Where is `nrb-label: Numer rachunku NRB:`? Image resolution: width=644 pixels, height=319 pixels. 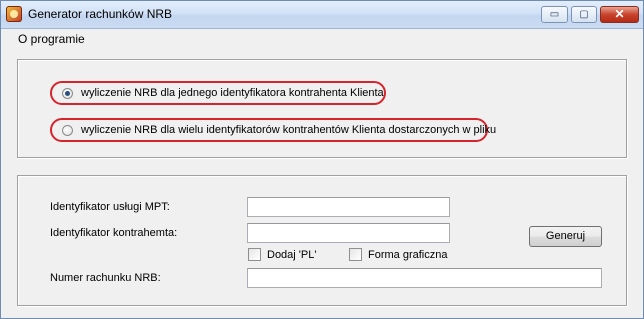
nrb-label: Numer rachunku NRB: is located at coordinates (105, 278).